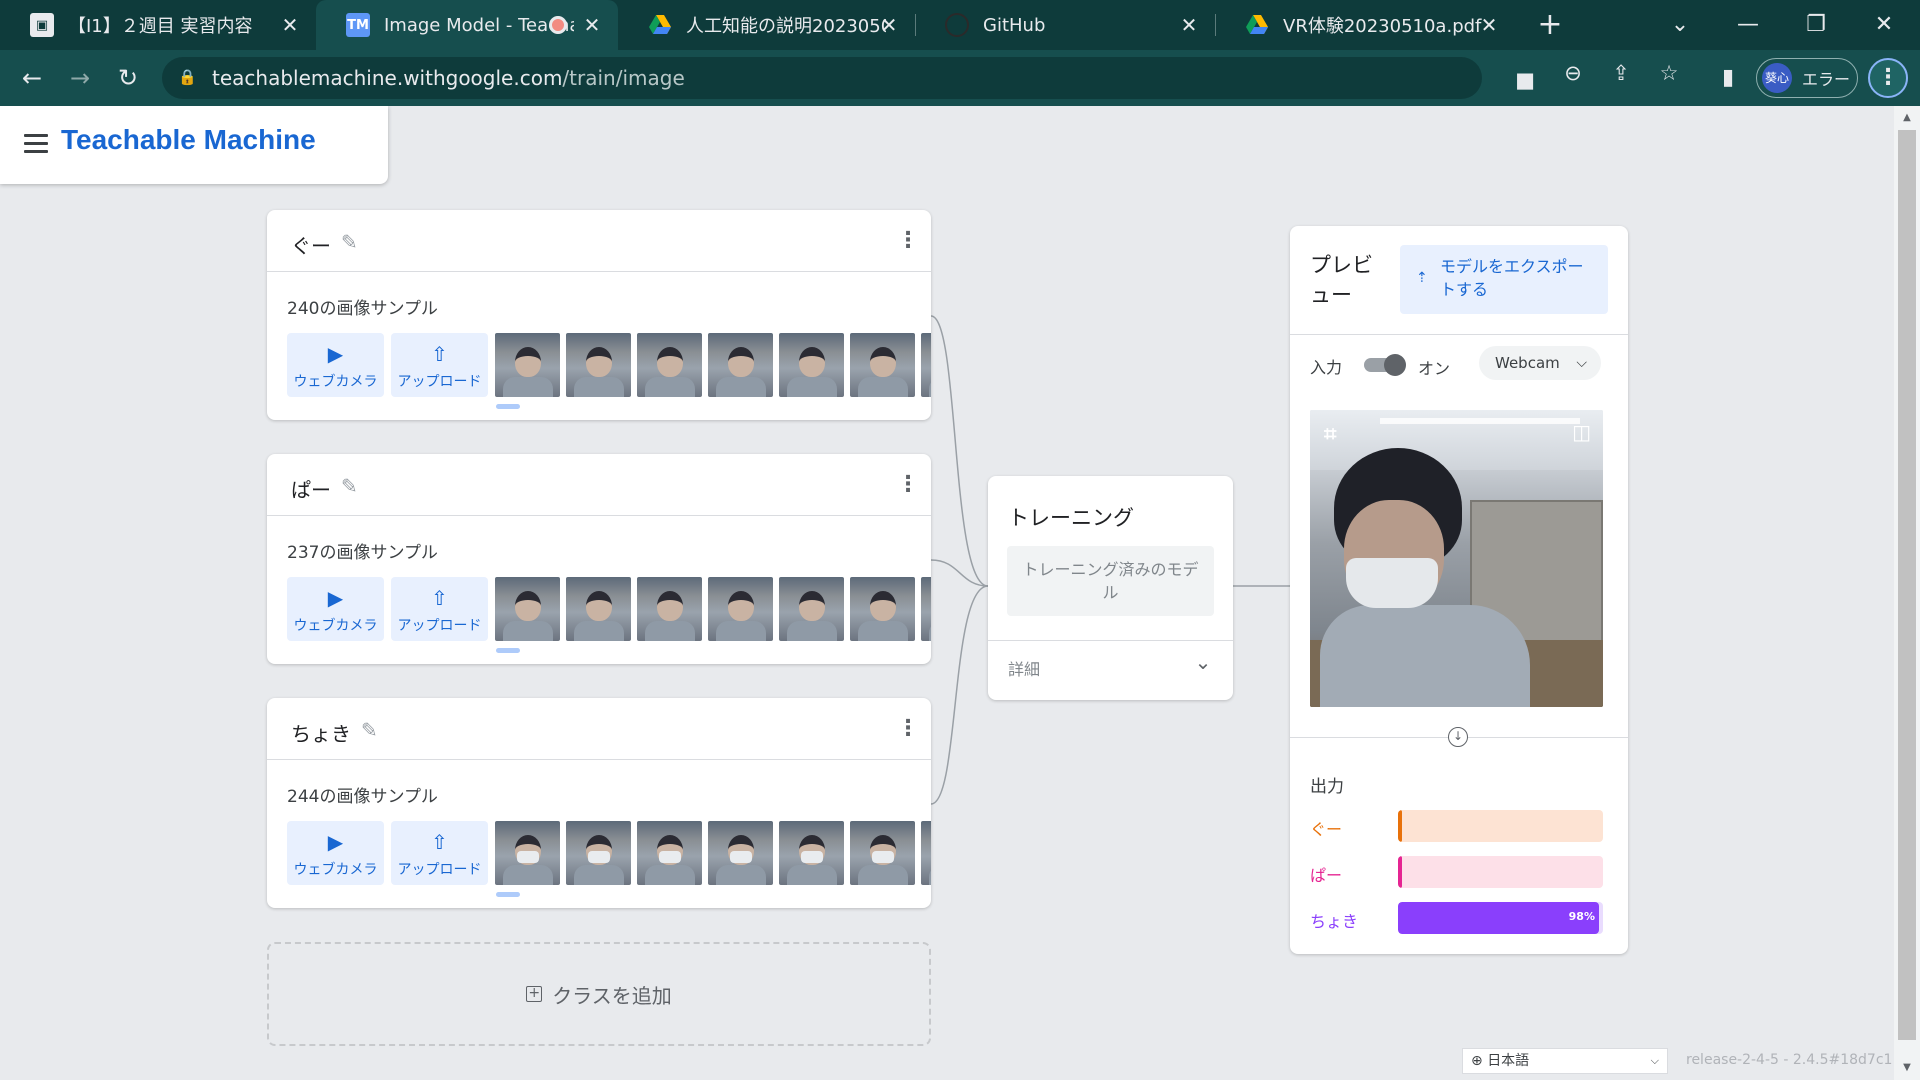  I want to click on sample-count: 240の画像サンプル, so click(362, 309).